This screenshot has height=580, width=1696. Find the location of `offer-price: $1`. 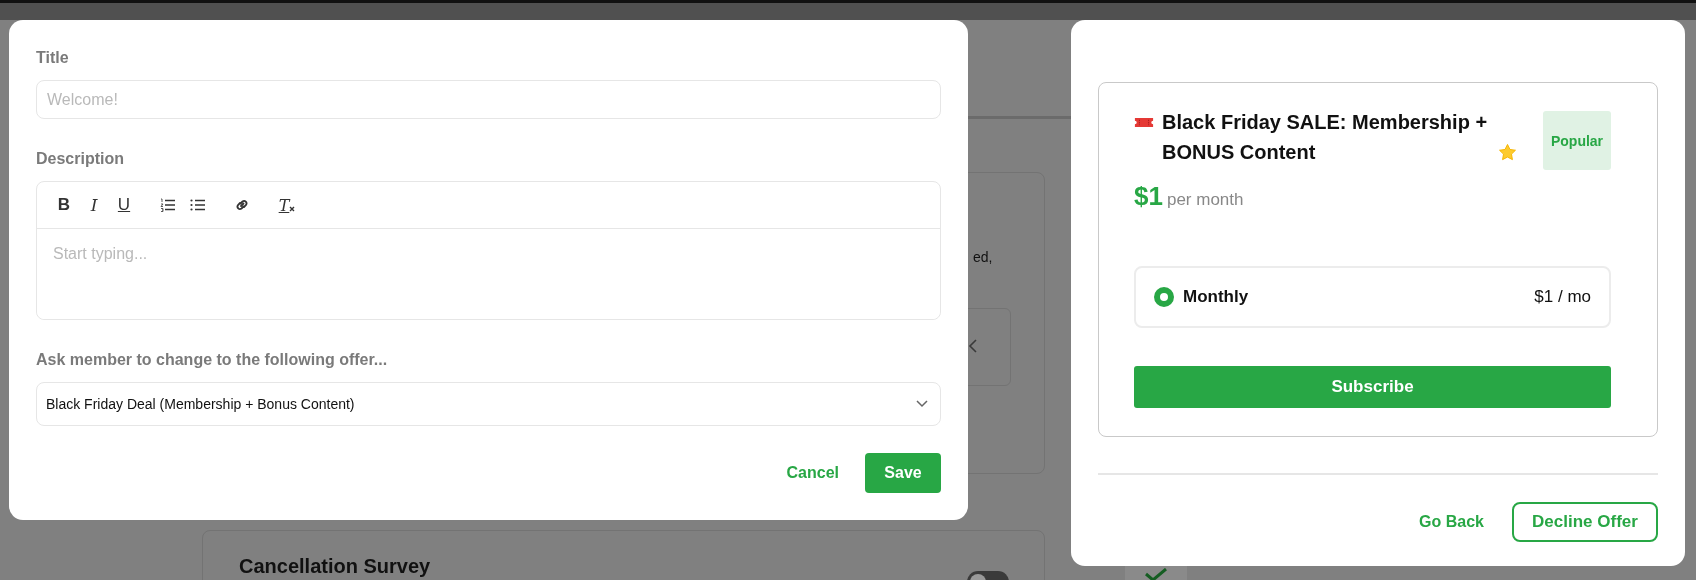

offer-price: $1 is located at coordinates (1148, 196).